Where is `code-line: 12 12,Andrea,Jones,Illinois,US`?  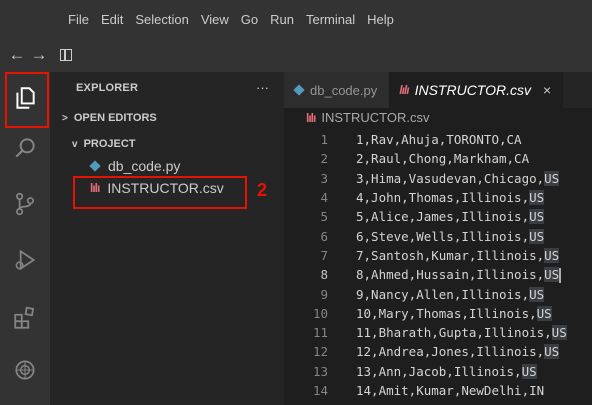 code-line: 12 12,Andrea,Jones,Illinois,US is located at coordinates (438, 351).